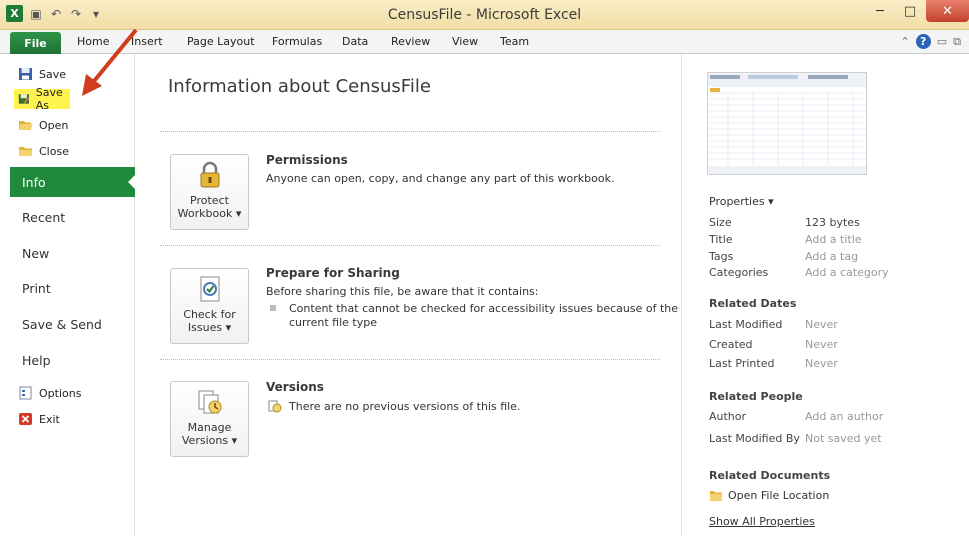 This screenshot has width=969, height=536. Describe the element at coordinates (209, 174) in the screenshot. I see `lock-icon` at that location.